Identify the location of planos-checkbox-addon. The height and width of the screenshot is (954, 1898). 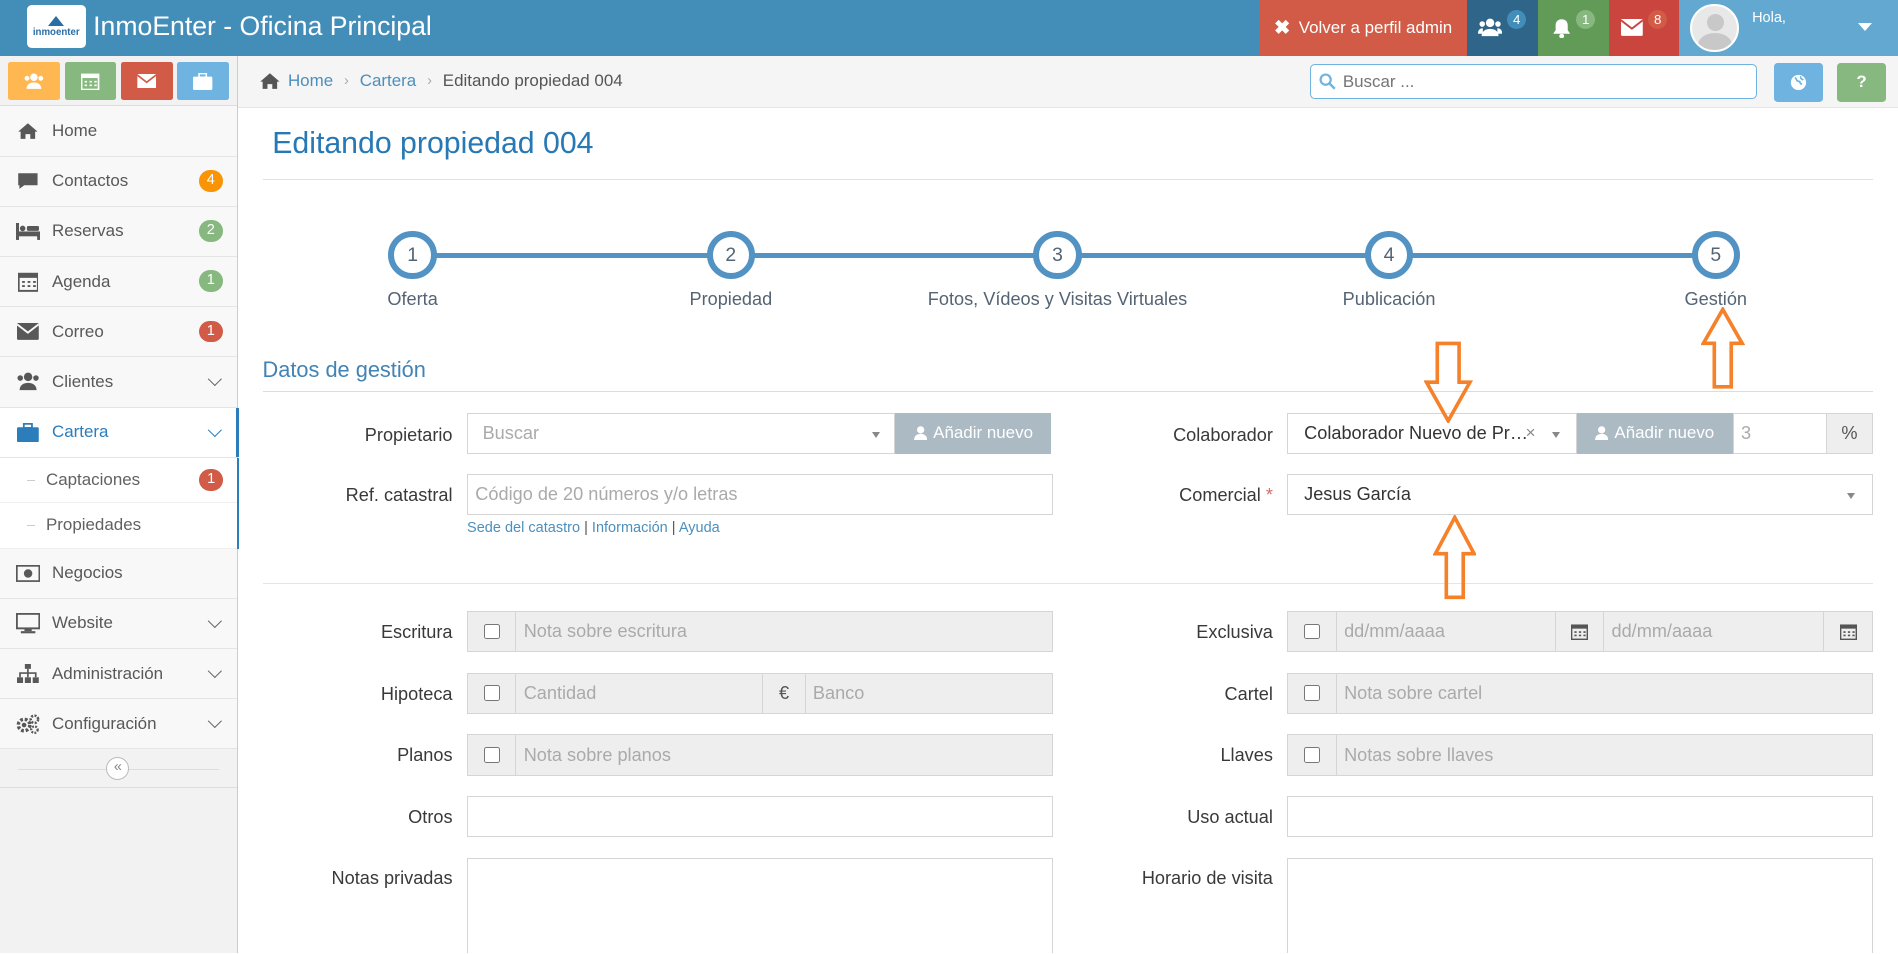
(492, 755).